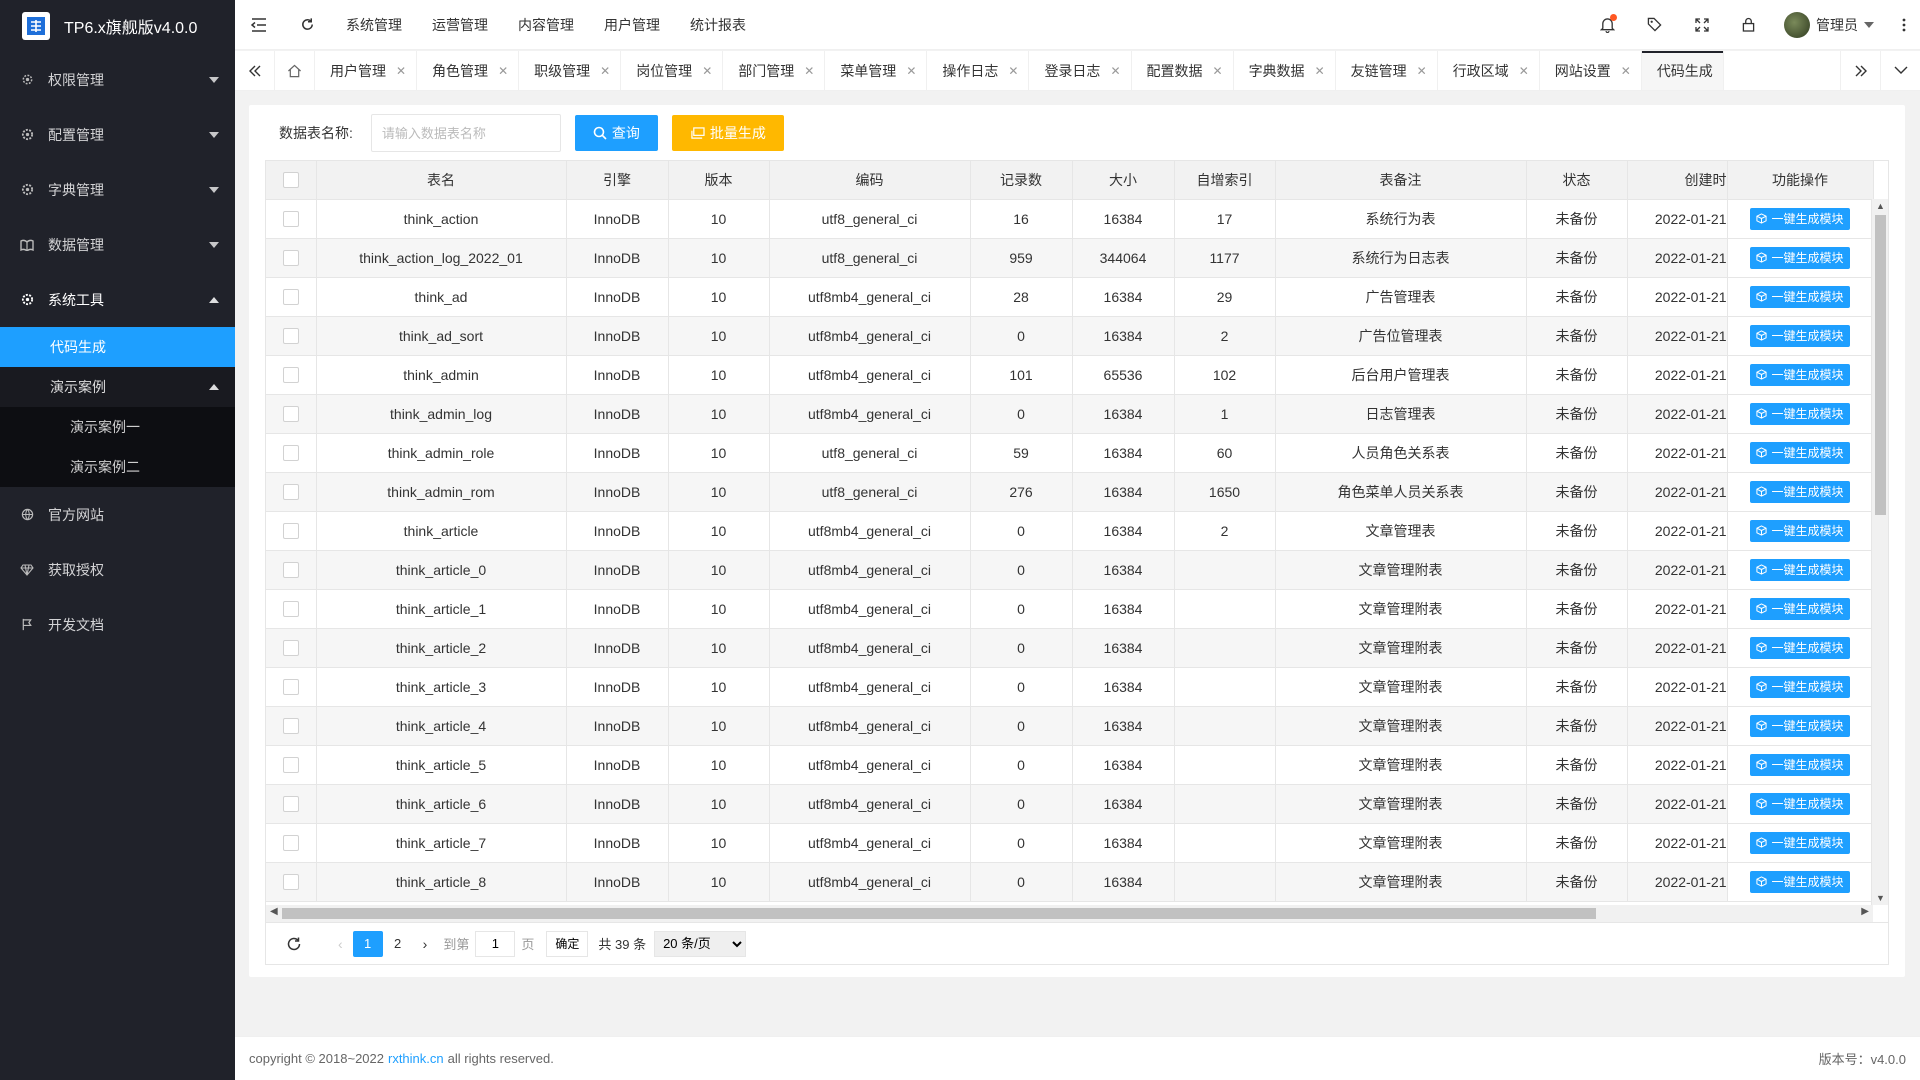 This screenshot has height=1080, width=1920. Describe the element at coordinates (700, 943) in the screenshot. I see `page-size-select: 20 条/页` at that location.